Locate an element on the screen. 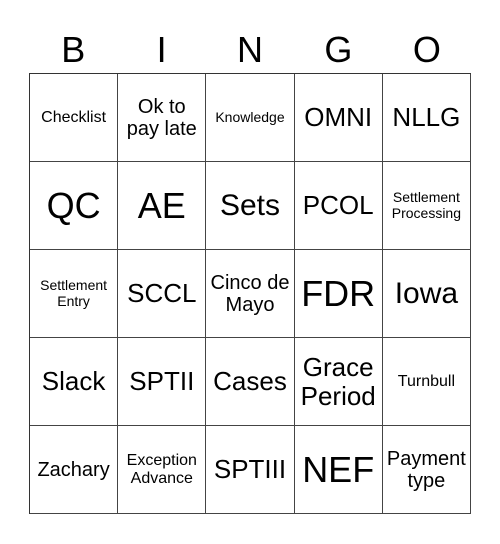 The width and height of the screenshot is (500, 544). bingo-cell: Settlement Processing is located at coordinates (426, 206).